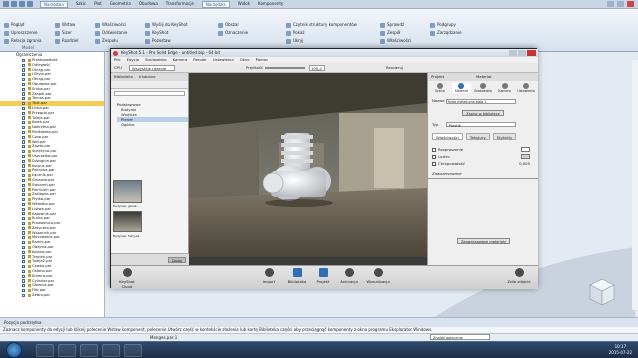 This screenshot has width=638, height=358. What do you see at coordinates (620, 349) in the screenshot?
I see `system-clock: 10:17 2015-07-22` at bounding box center [620, 349].